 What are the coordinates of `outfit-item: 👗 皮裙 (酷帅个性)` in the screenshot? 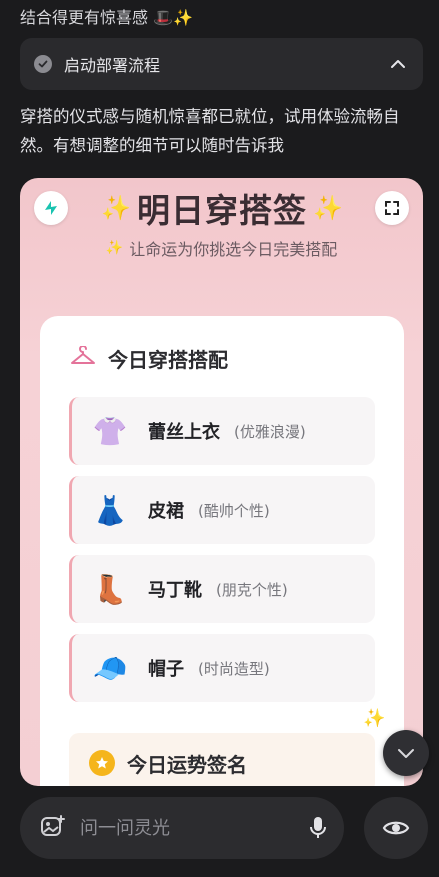 It's located at (222, 510).